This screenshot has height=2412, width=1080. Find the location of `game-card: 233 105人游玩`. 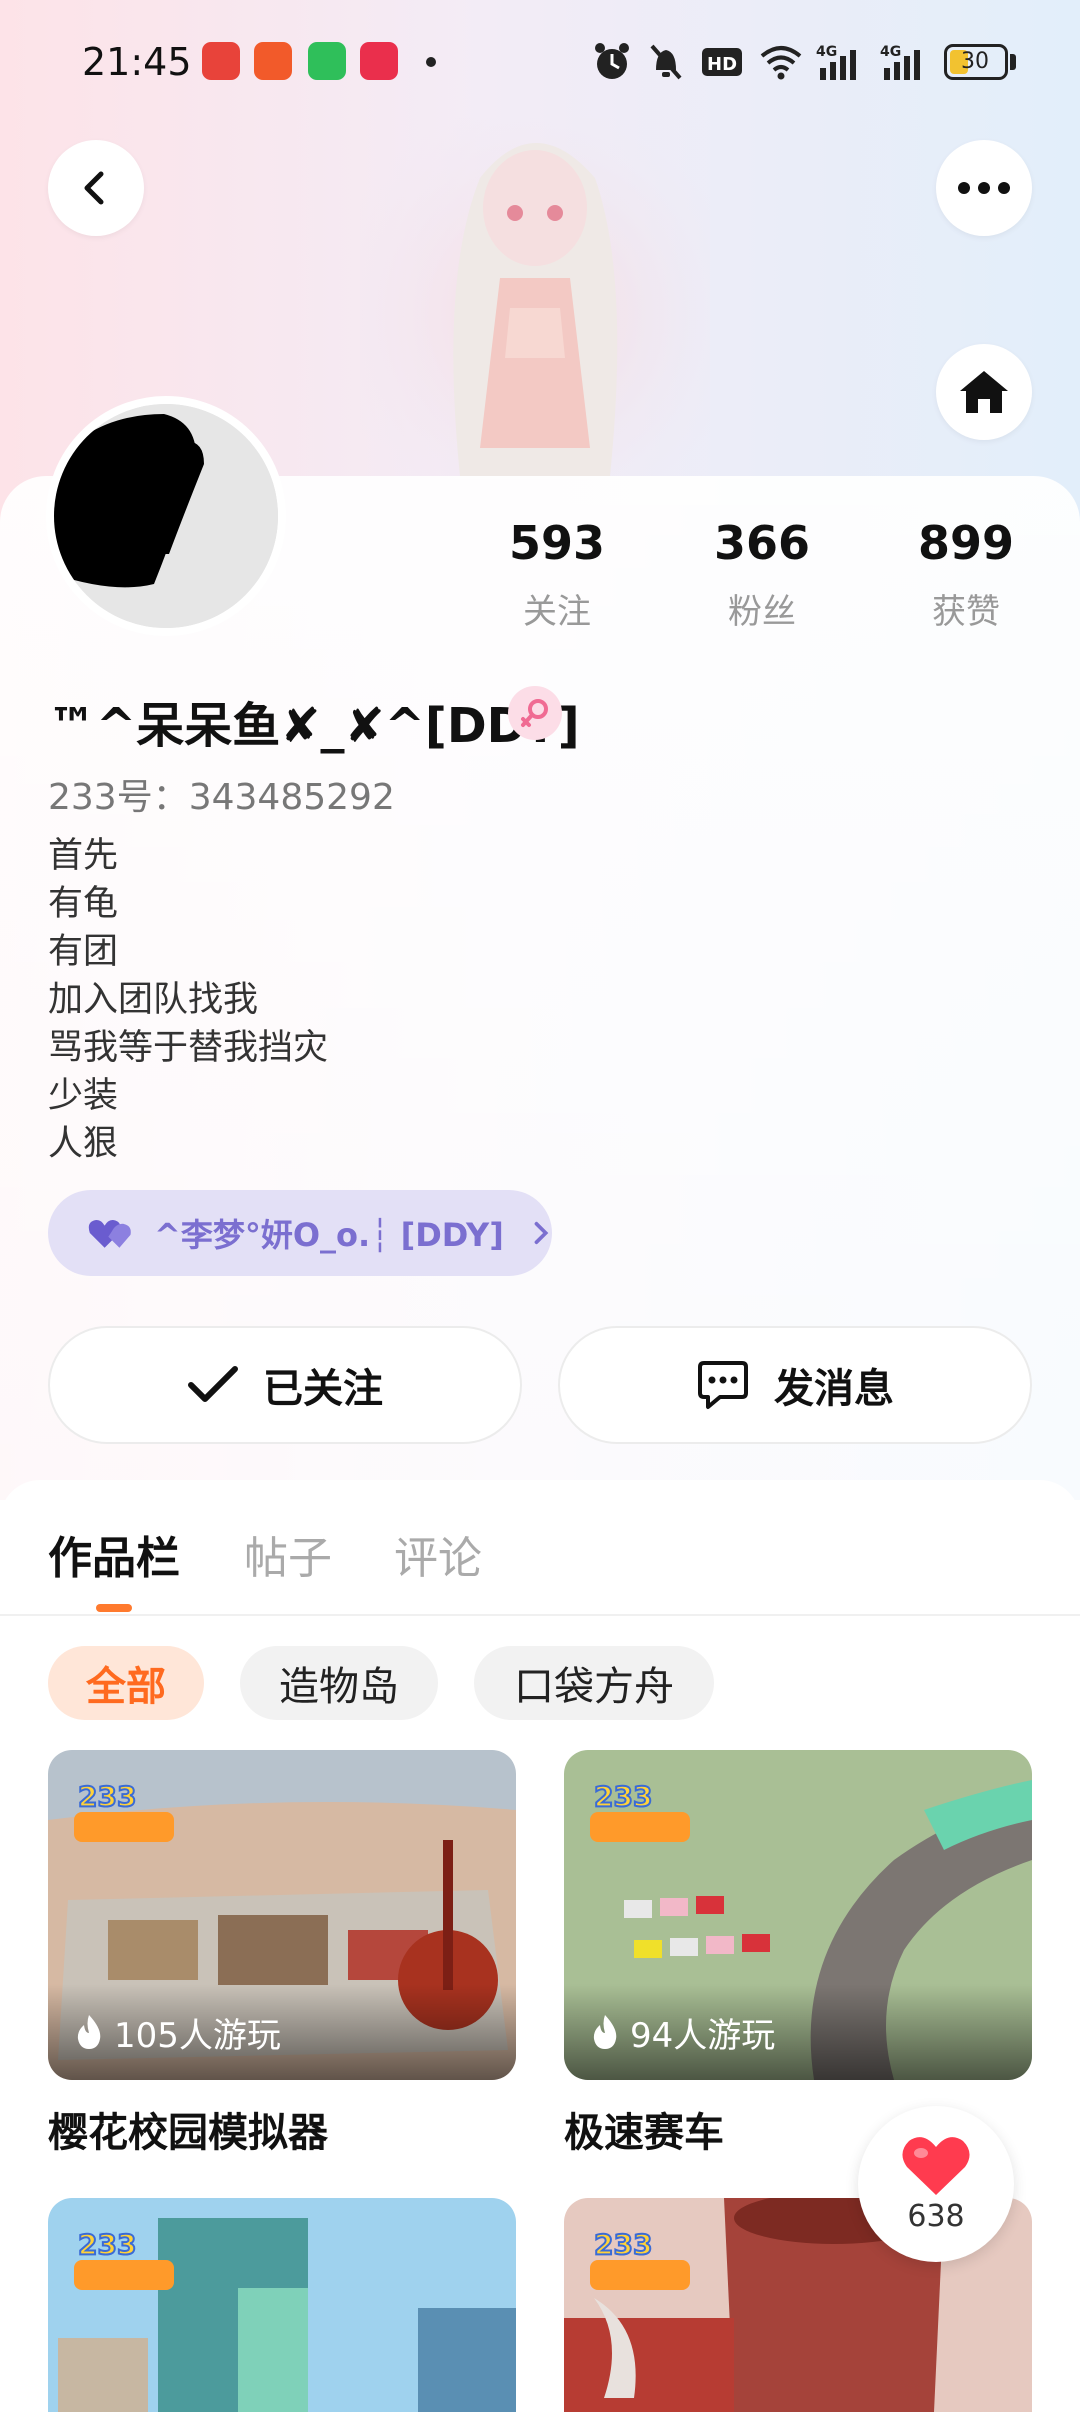

game-card: 233 105人游玩 is located at coordinates (282, 1915).